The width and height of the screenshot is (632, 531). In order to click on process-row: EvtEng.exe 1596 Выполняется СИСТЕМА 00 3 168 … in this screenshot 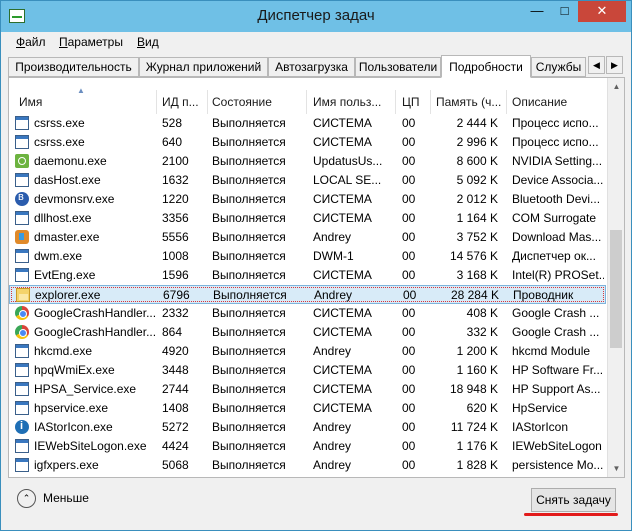, I will do `click(307, 275)`.